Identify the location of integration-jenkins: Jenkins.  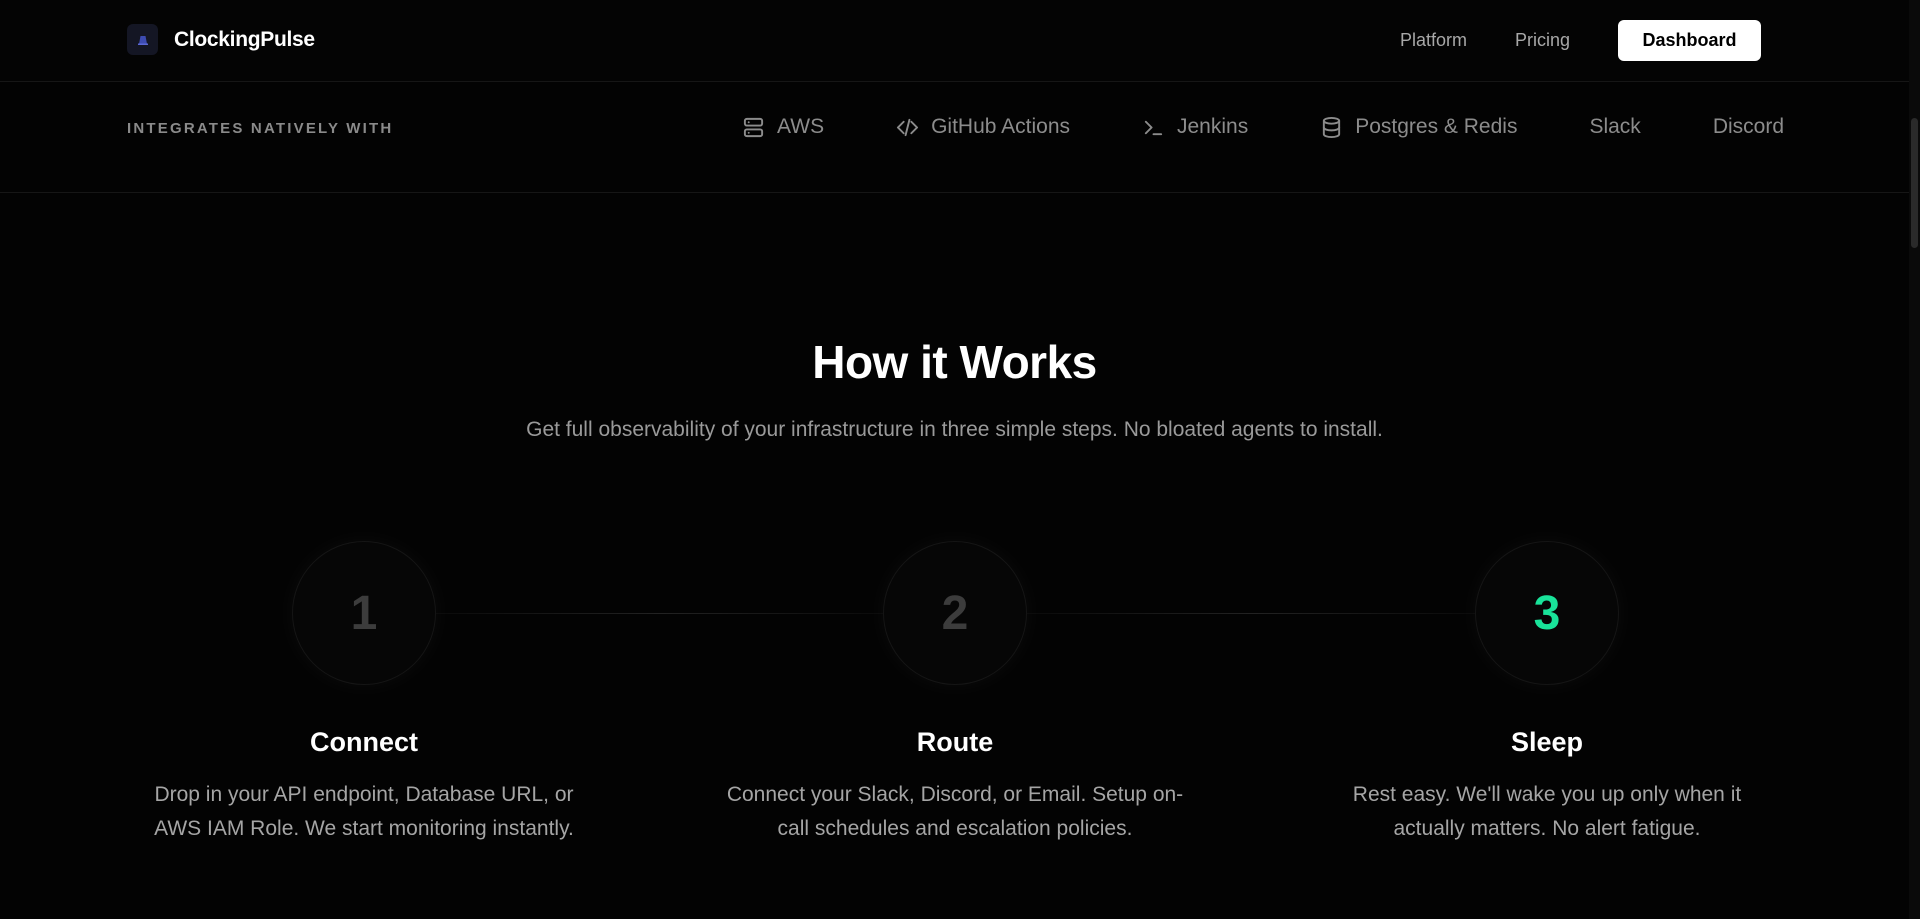
(1195, 127).